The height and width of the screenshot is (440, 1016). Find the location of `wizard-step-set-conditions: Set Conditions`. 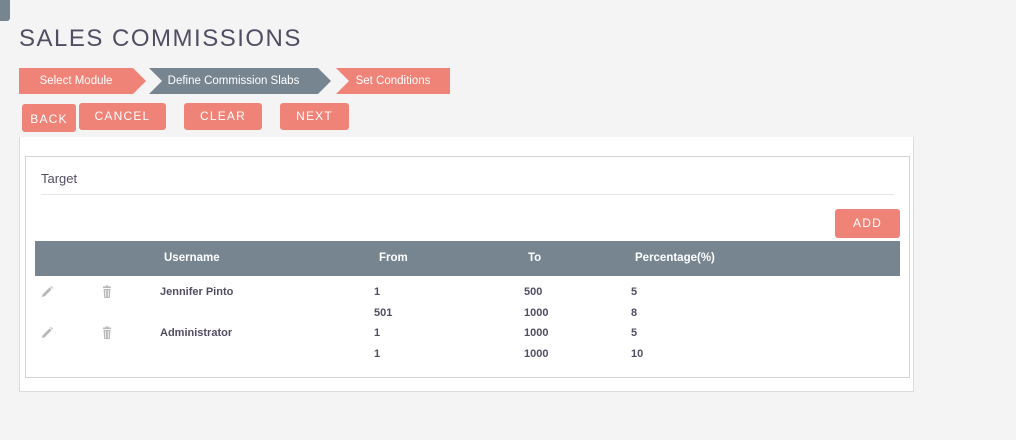

wizard-step-set-conditions: Set Conditions is located at coordinates (393, 81).